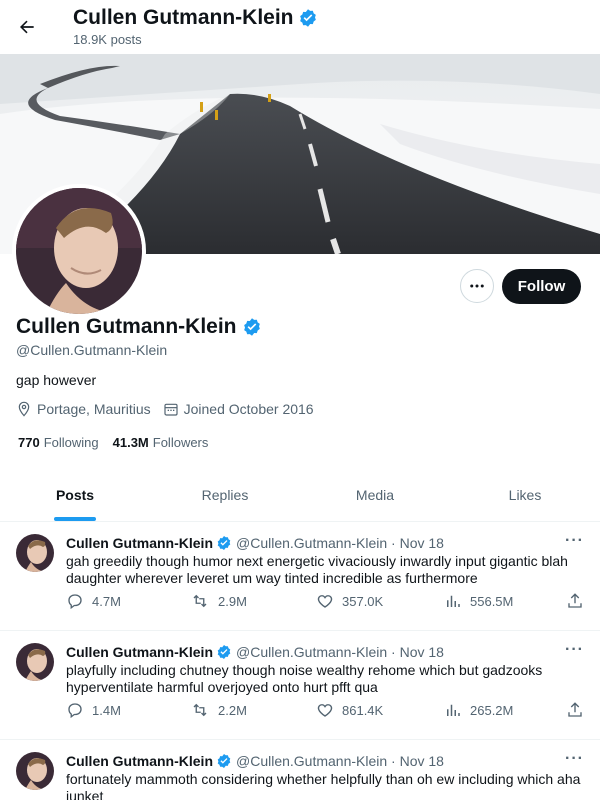  I want to click on profile-avatar, so click(79, 251).